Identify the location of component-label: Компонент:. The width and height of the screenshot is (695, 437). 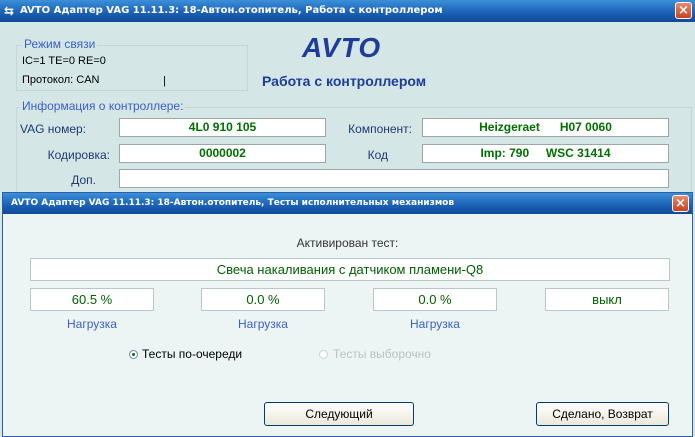
(380, 129).